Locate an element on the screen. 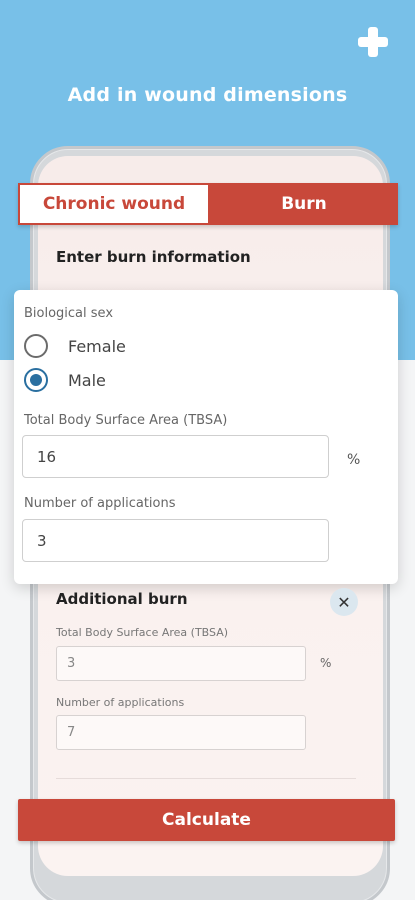  applications-label: Number of applications is located at coordinates (100, 503).